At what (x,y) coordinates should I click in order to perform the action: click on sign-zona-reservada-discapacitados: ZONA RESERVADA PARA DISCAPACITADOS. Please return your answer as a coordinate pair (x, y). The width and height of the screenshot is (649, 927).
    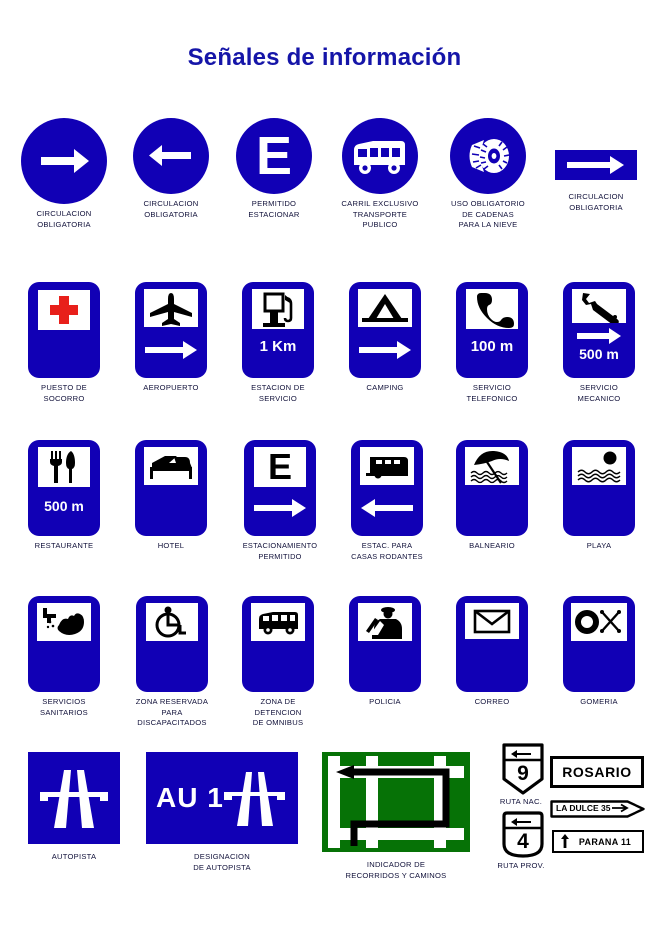
    Looking at the image, I should click on (172, 662).